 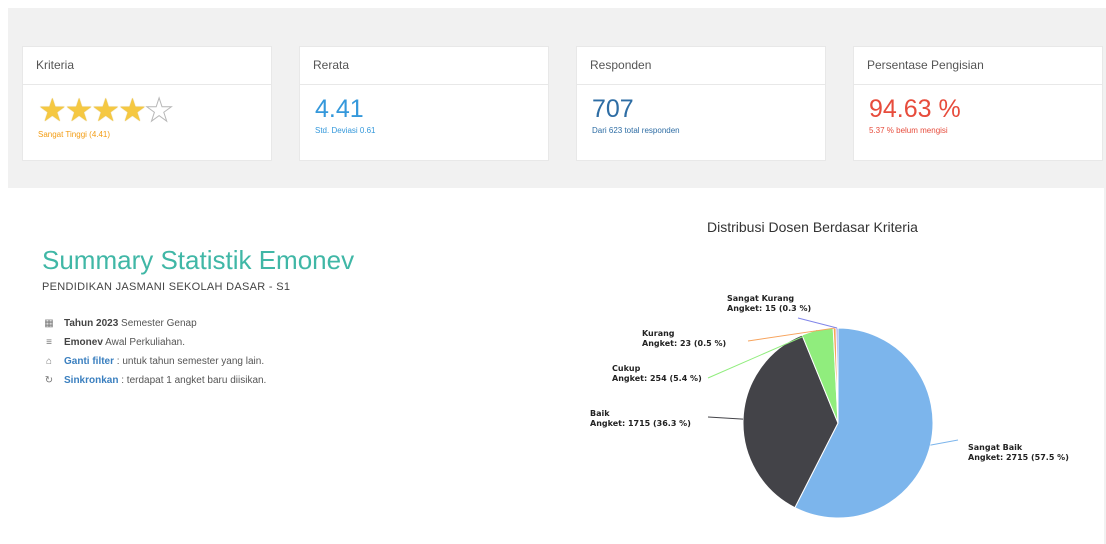 I want to click on slice-label-name: Sangat Kurang, so click(x=760, y=298).